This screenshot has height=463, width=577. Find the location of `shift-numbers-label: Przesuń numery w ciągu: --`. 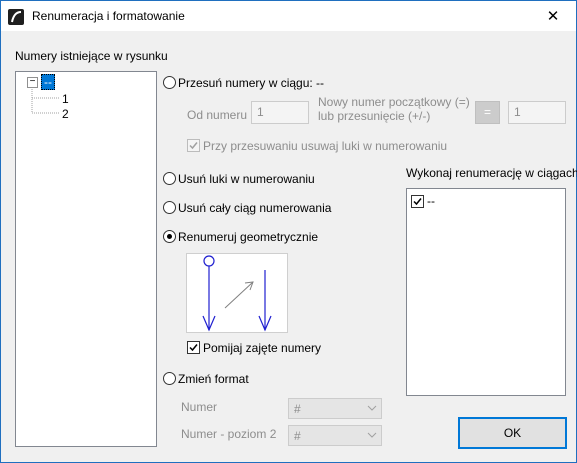

shift-numbers-label: Przesuń numery w ciągu: -- is located at coordinates (251, 83).